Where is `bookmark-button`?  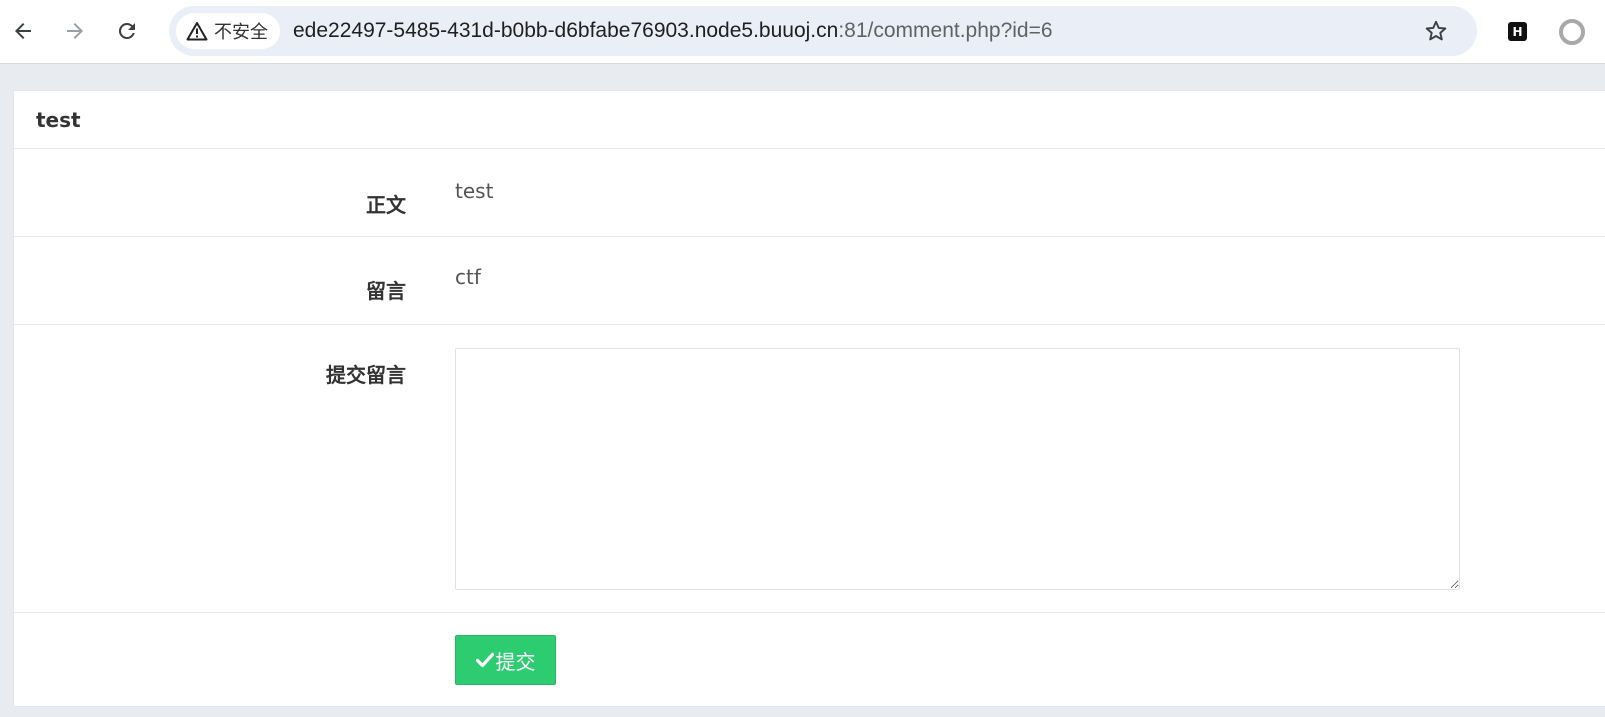
bookmark-button is located at coordinates (1436, 31).